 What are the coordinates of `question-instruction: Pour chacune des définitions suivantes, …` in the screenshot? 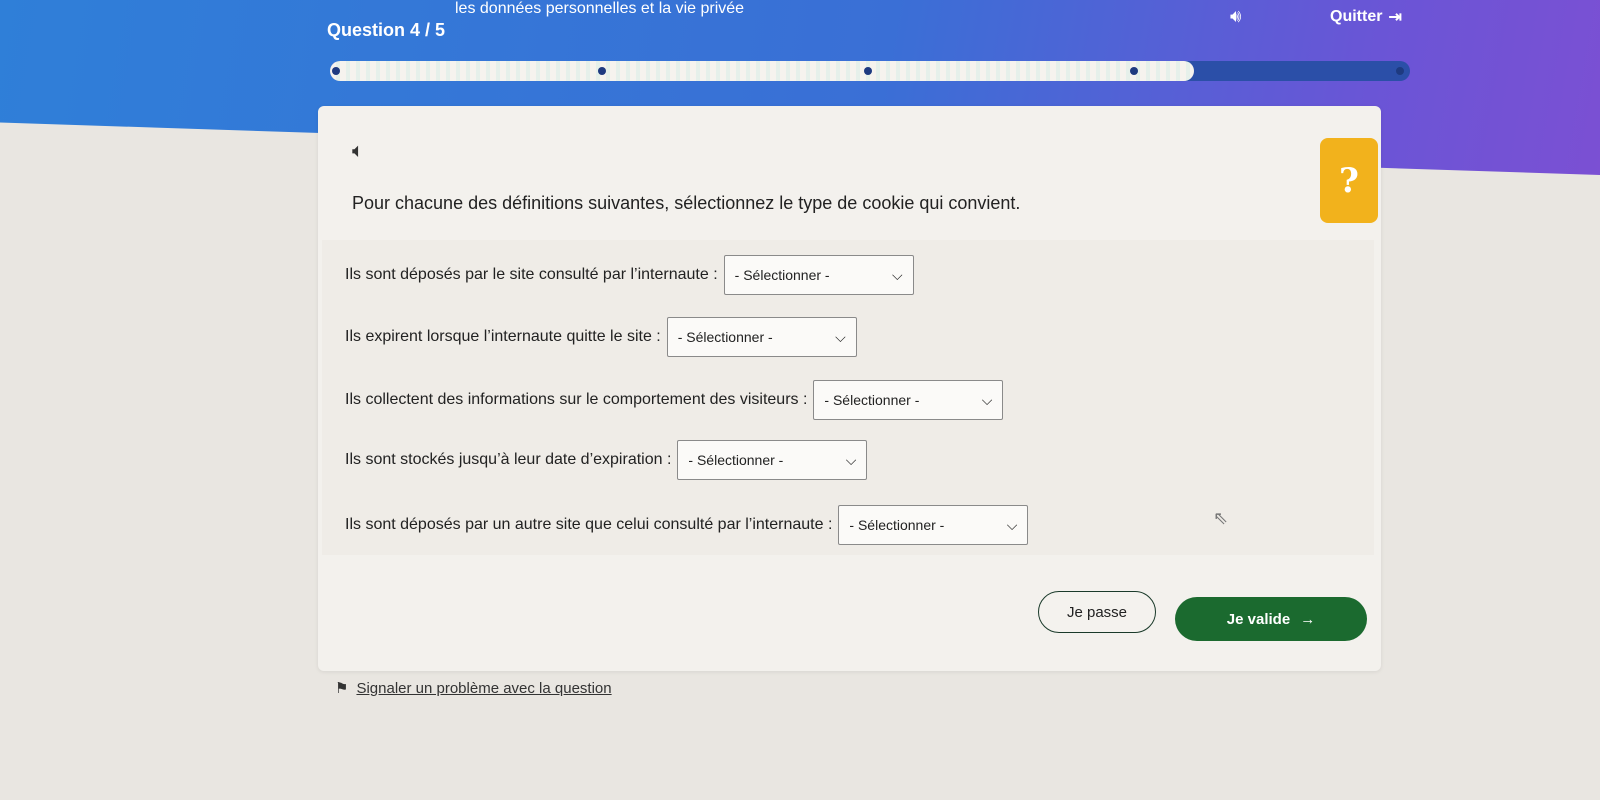 It's located at (686, 203).